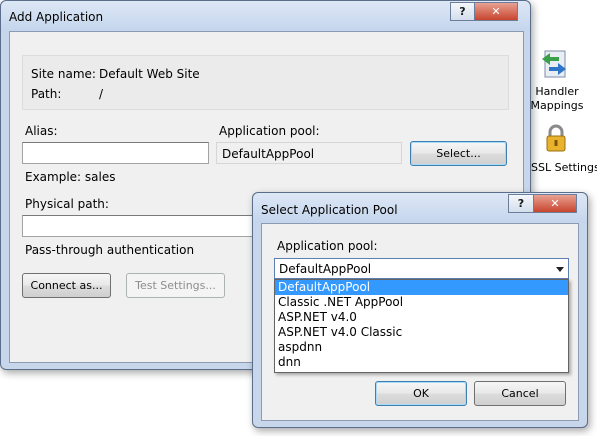  What do you see at coordinates (496, 11) in the screenshot?
I see `close-button: ✕` at bounding box center [496, 11].